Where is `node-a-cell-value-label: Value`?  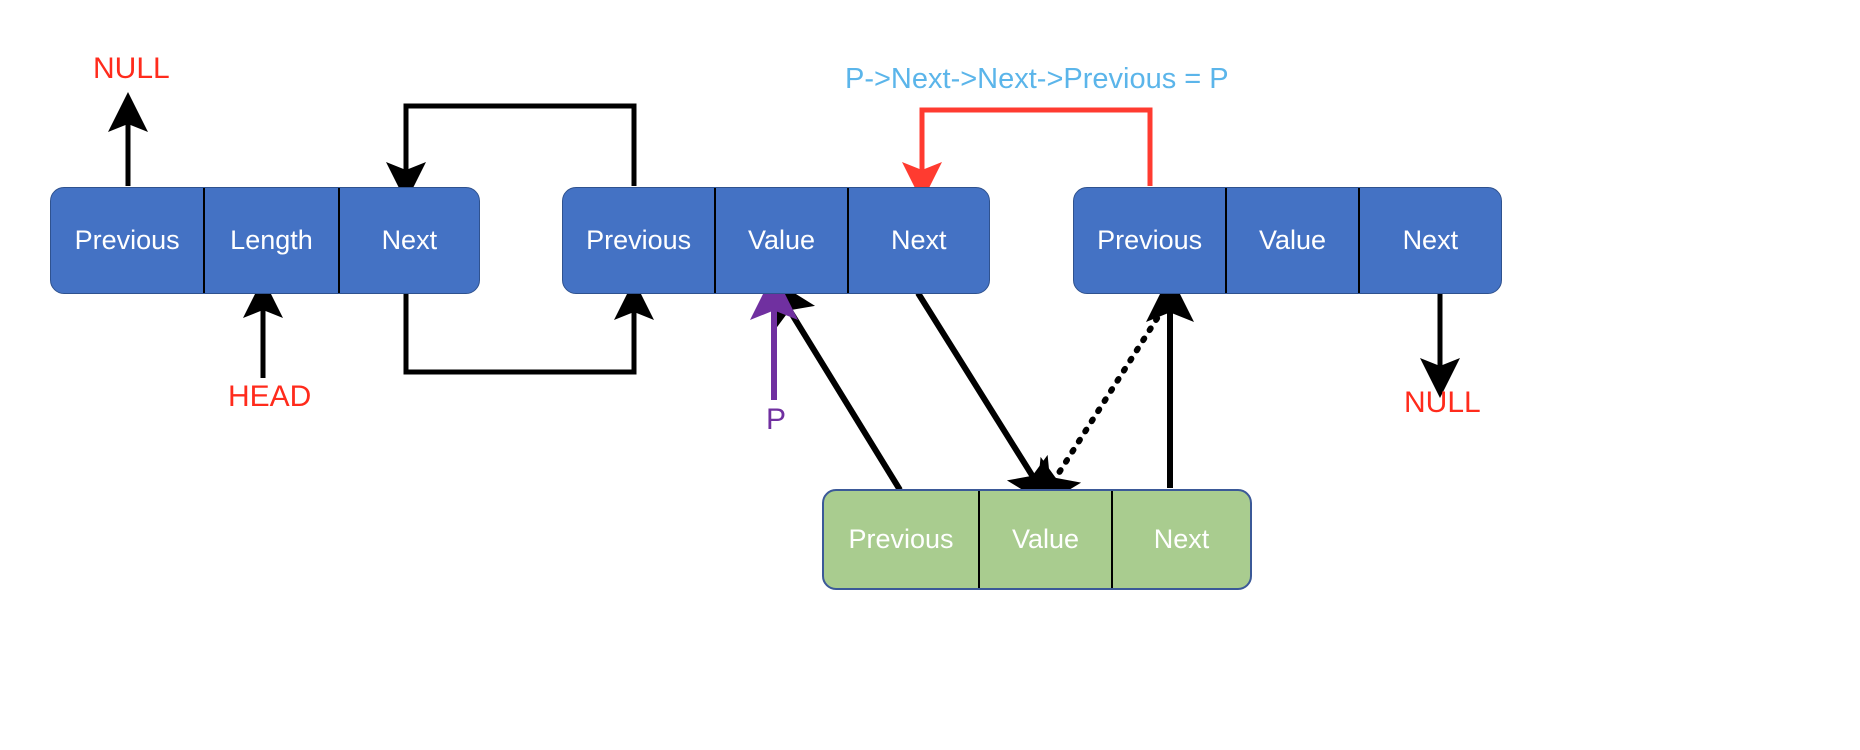 node-a-cell-value-label: Value is located at coordinates (781, 240).